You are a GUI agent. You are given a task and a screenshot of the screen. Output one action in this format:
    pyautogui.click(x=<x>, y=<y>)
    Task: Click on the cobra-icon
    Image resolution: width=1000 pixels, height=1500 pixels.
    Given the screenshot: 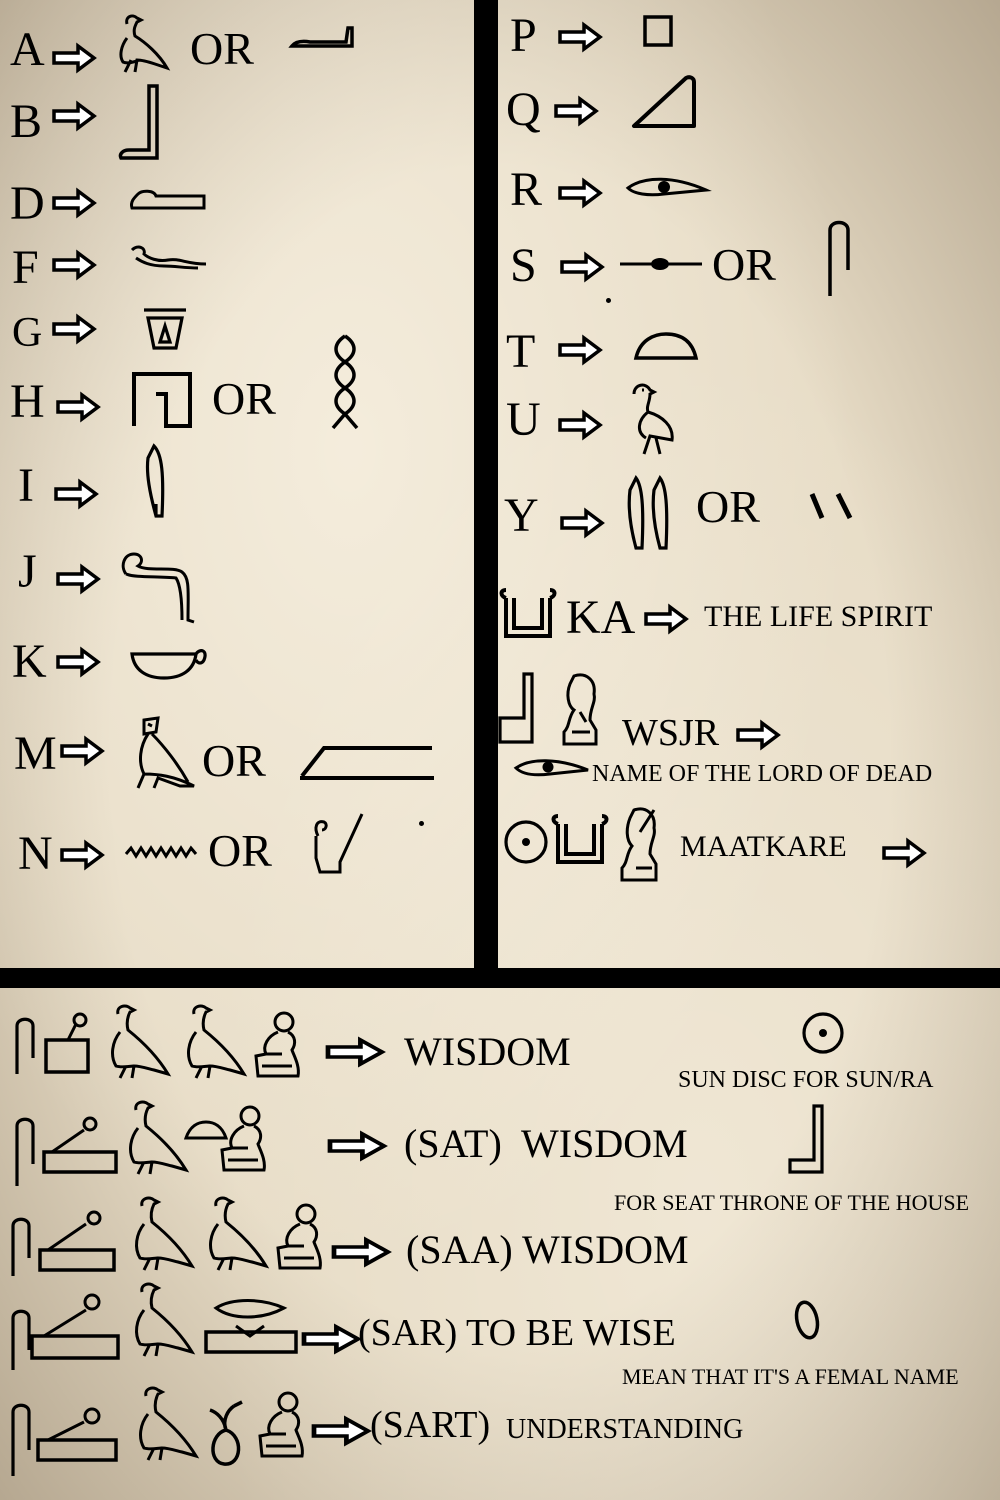 What is the action you would take?
    pyautogui.click(x=158, y=586)
    